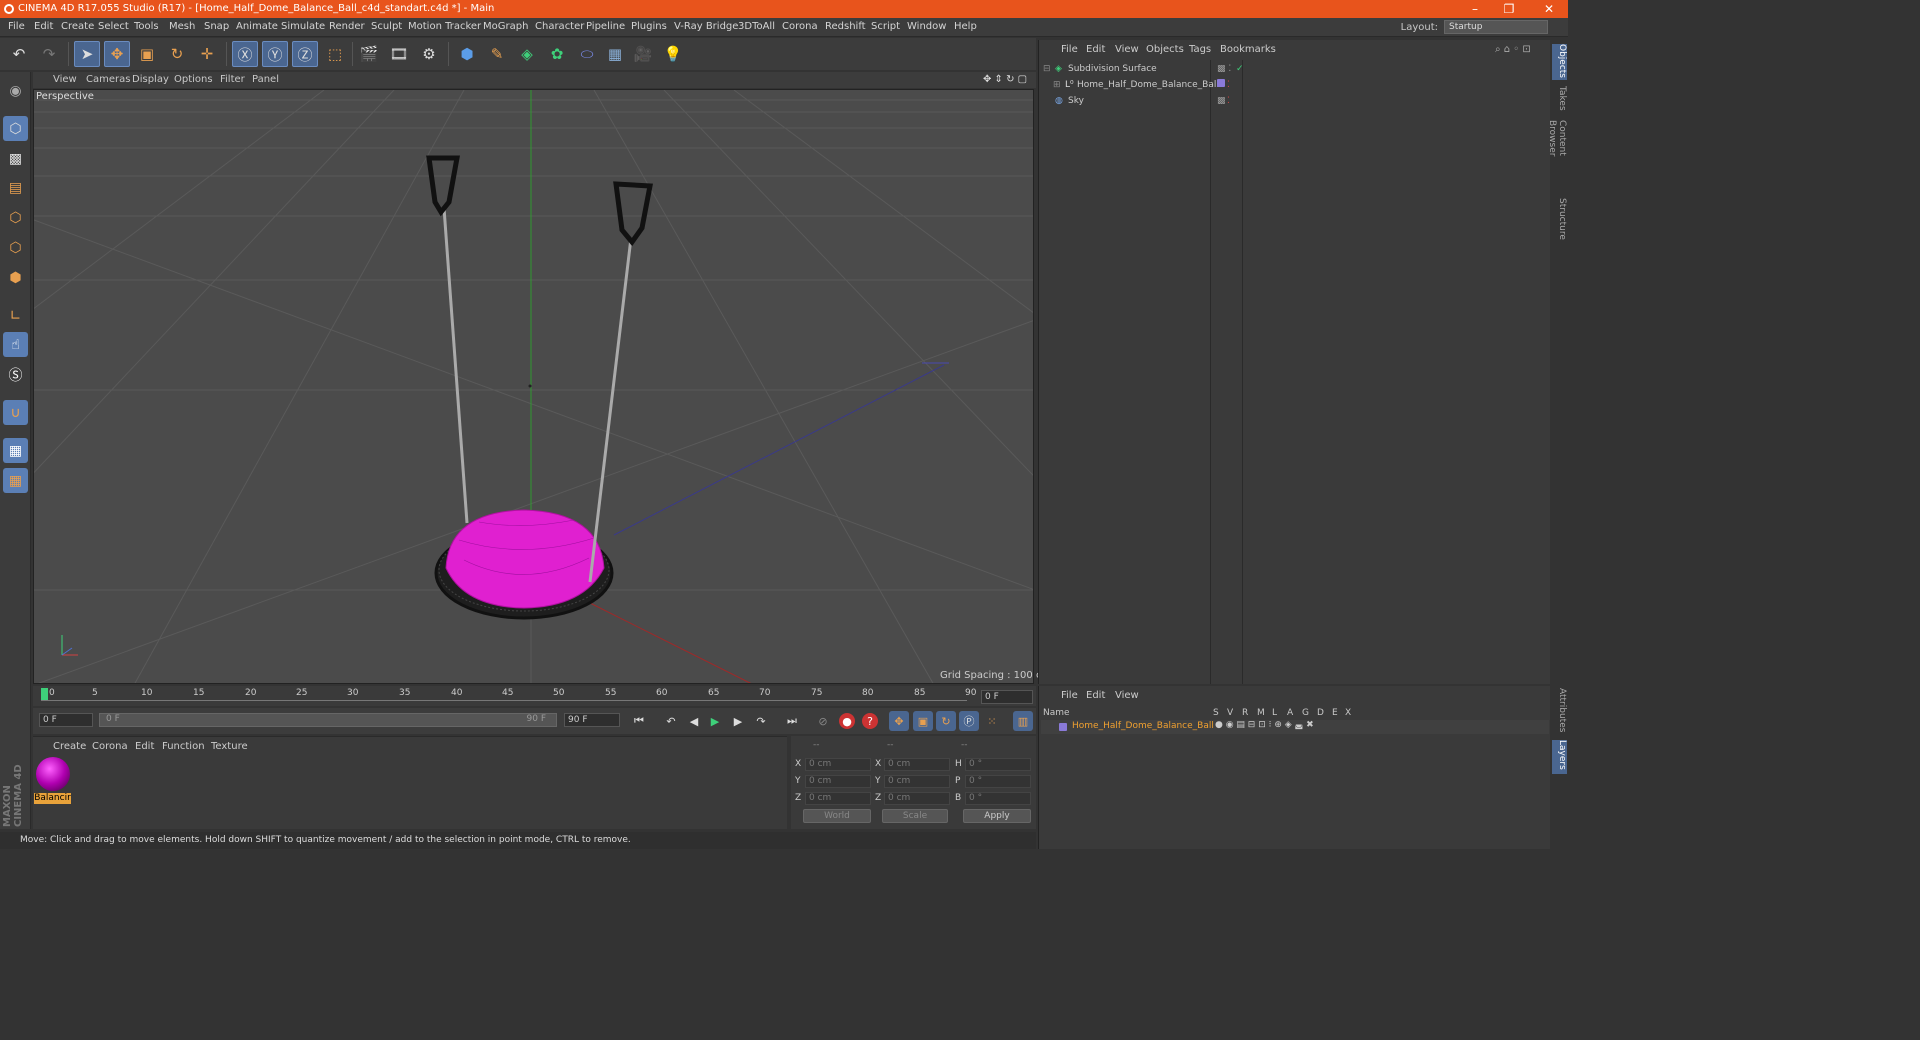 Image resolution: width=1920 pixels, height=1040 pixels. What do you see at coordinates (15, 128) in the screenshot?
I see `model-mode-icon: ⬡` at bounding box center [15, 128].